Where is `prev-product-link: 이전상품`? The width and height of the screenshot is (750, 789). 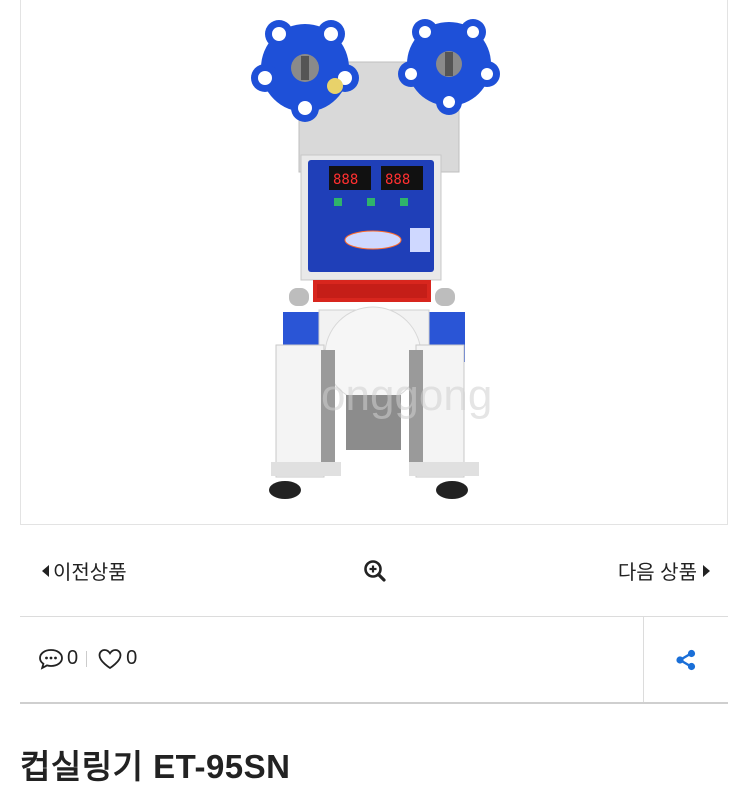 prev-product-link: 이전상품 is located at coordinates (84, 570).